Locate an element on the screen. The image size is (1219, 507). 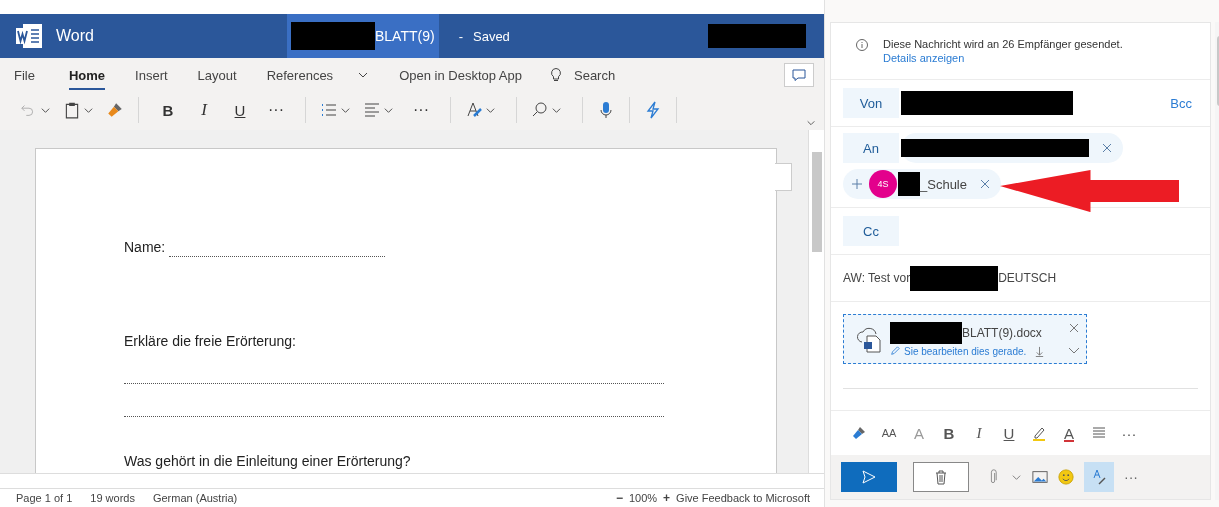
bcc-button: Bcc is located at coordinates (1181, 103).